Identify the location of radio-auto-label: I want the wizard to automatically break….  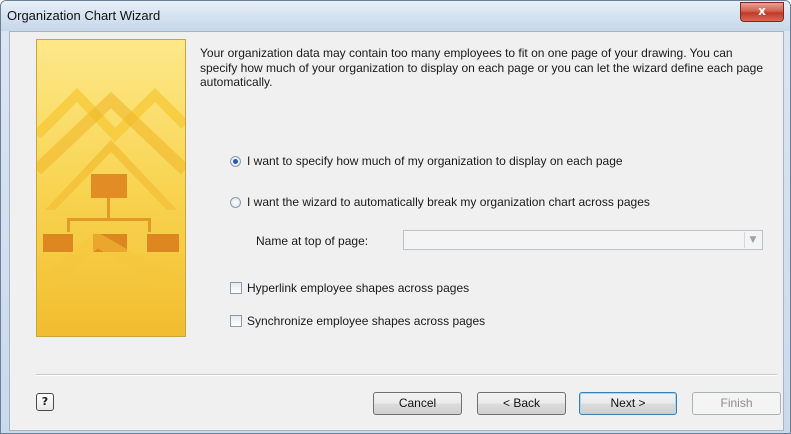
(448, 202).